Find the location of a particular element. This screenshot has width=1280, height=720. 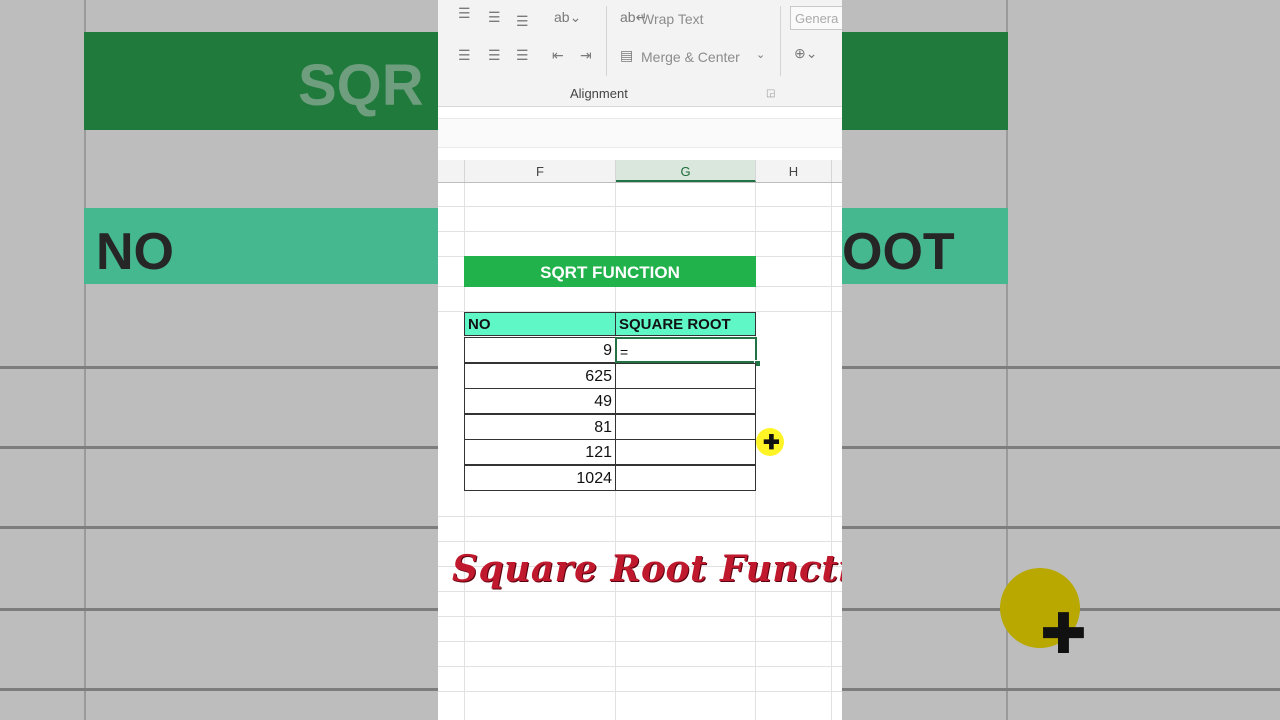

bg-title-text: SQR is located at coordinates (361, 85).